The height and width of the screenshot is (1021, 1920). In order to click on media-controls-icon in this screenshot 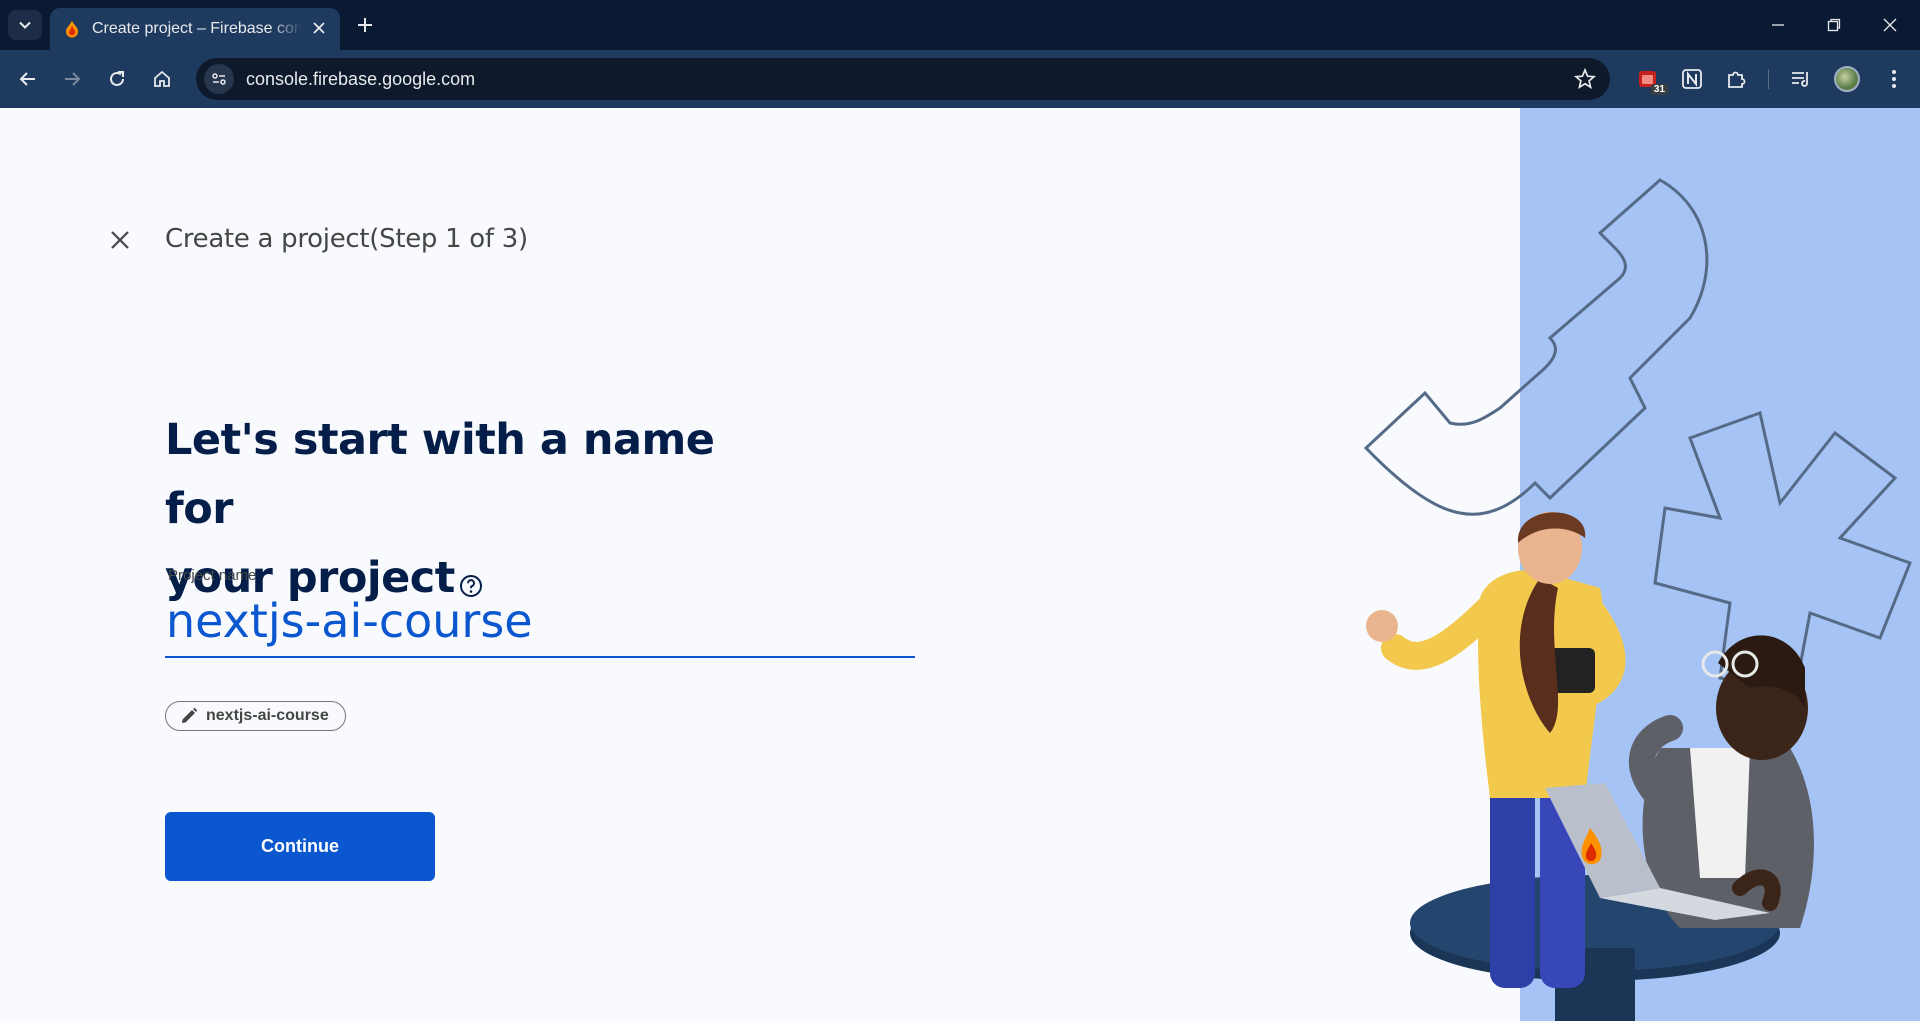, I will do `click(1801, 79)`.